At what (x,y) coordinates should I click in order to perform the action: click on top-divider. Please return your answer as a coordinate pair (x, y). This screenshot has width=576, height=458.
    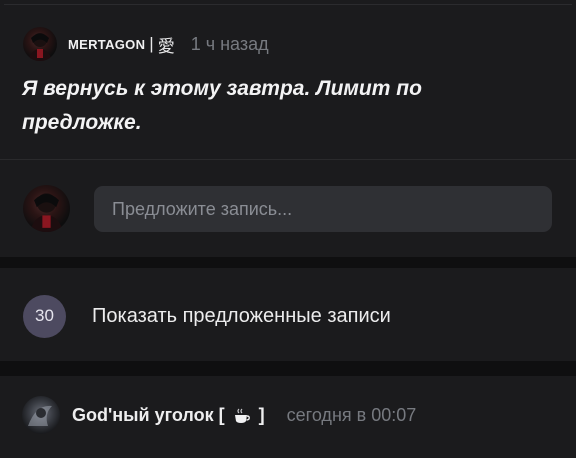
    Looking at the image, I should click on (288, 4).